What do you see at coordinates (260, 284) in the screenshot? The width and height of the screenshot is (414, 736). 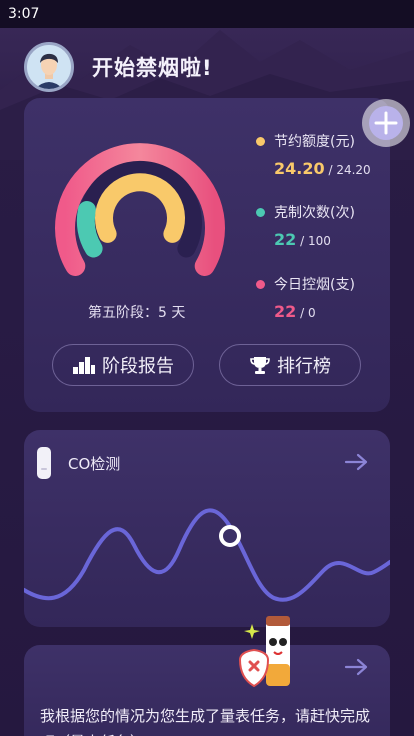 I see `today-dot` at bounding box center [260, 284].